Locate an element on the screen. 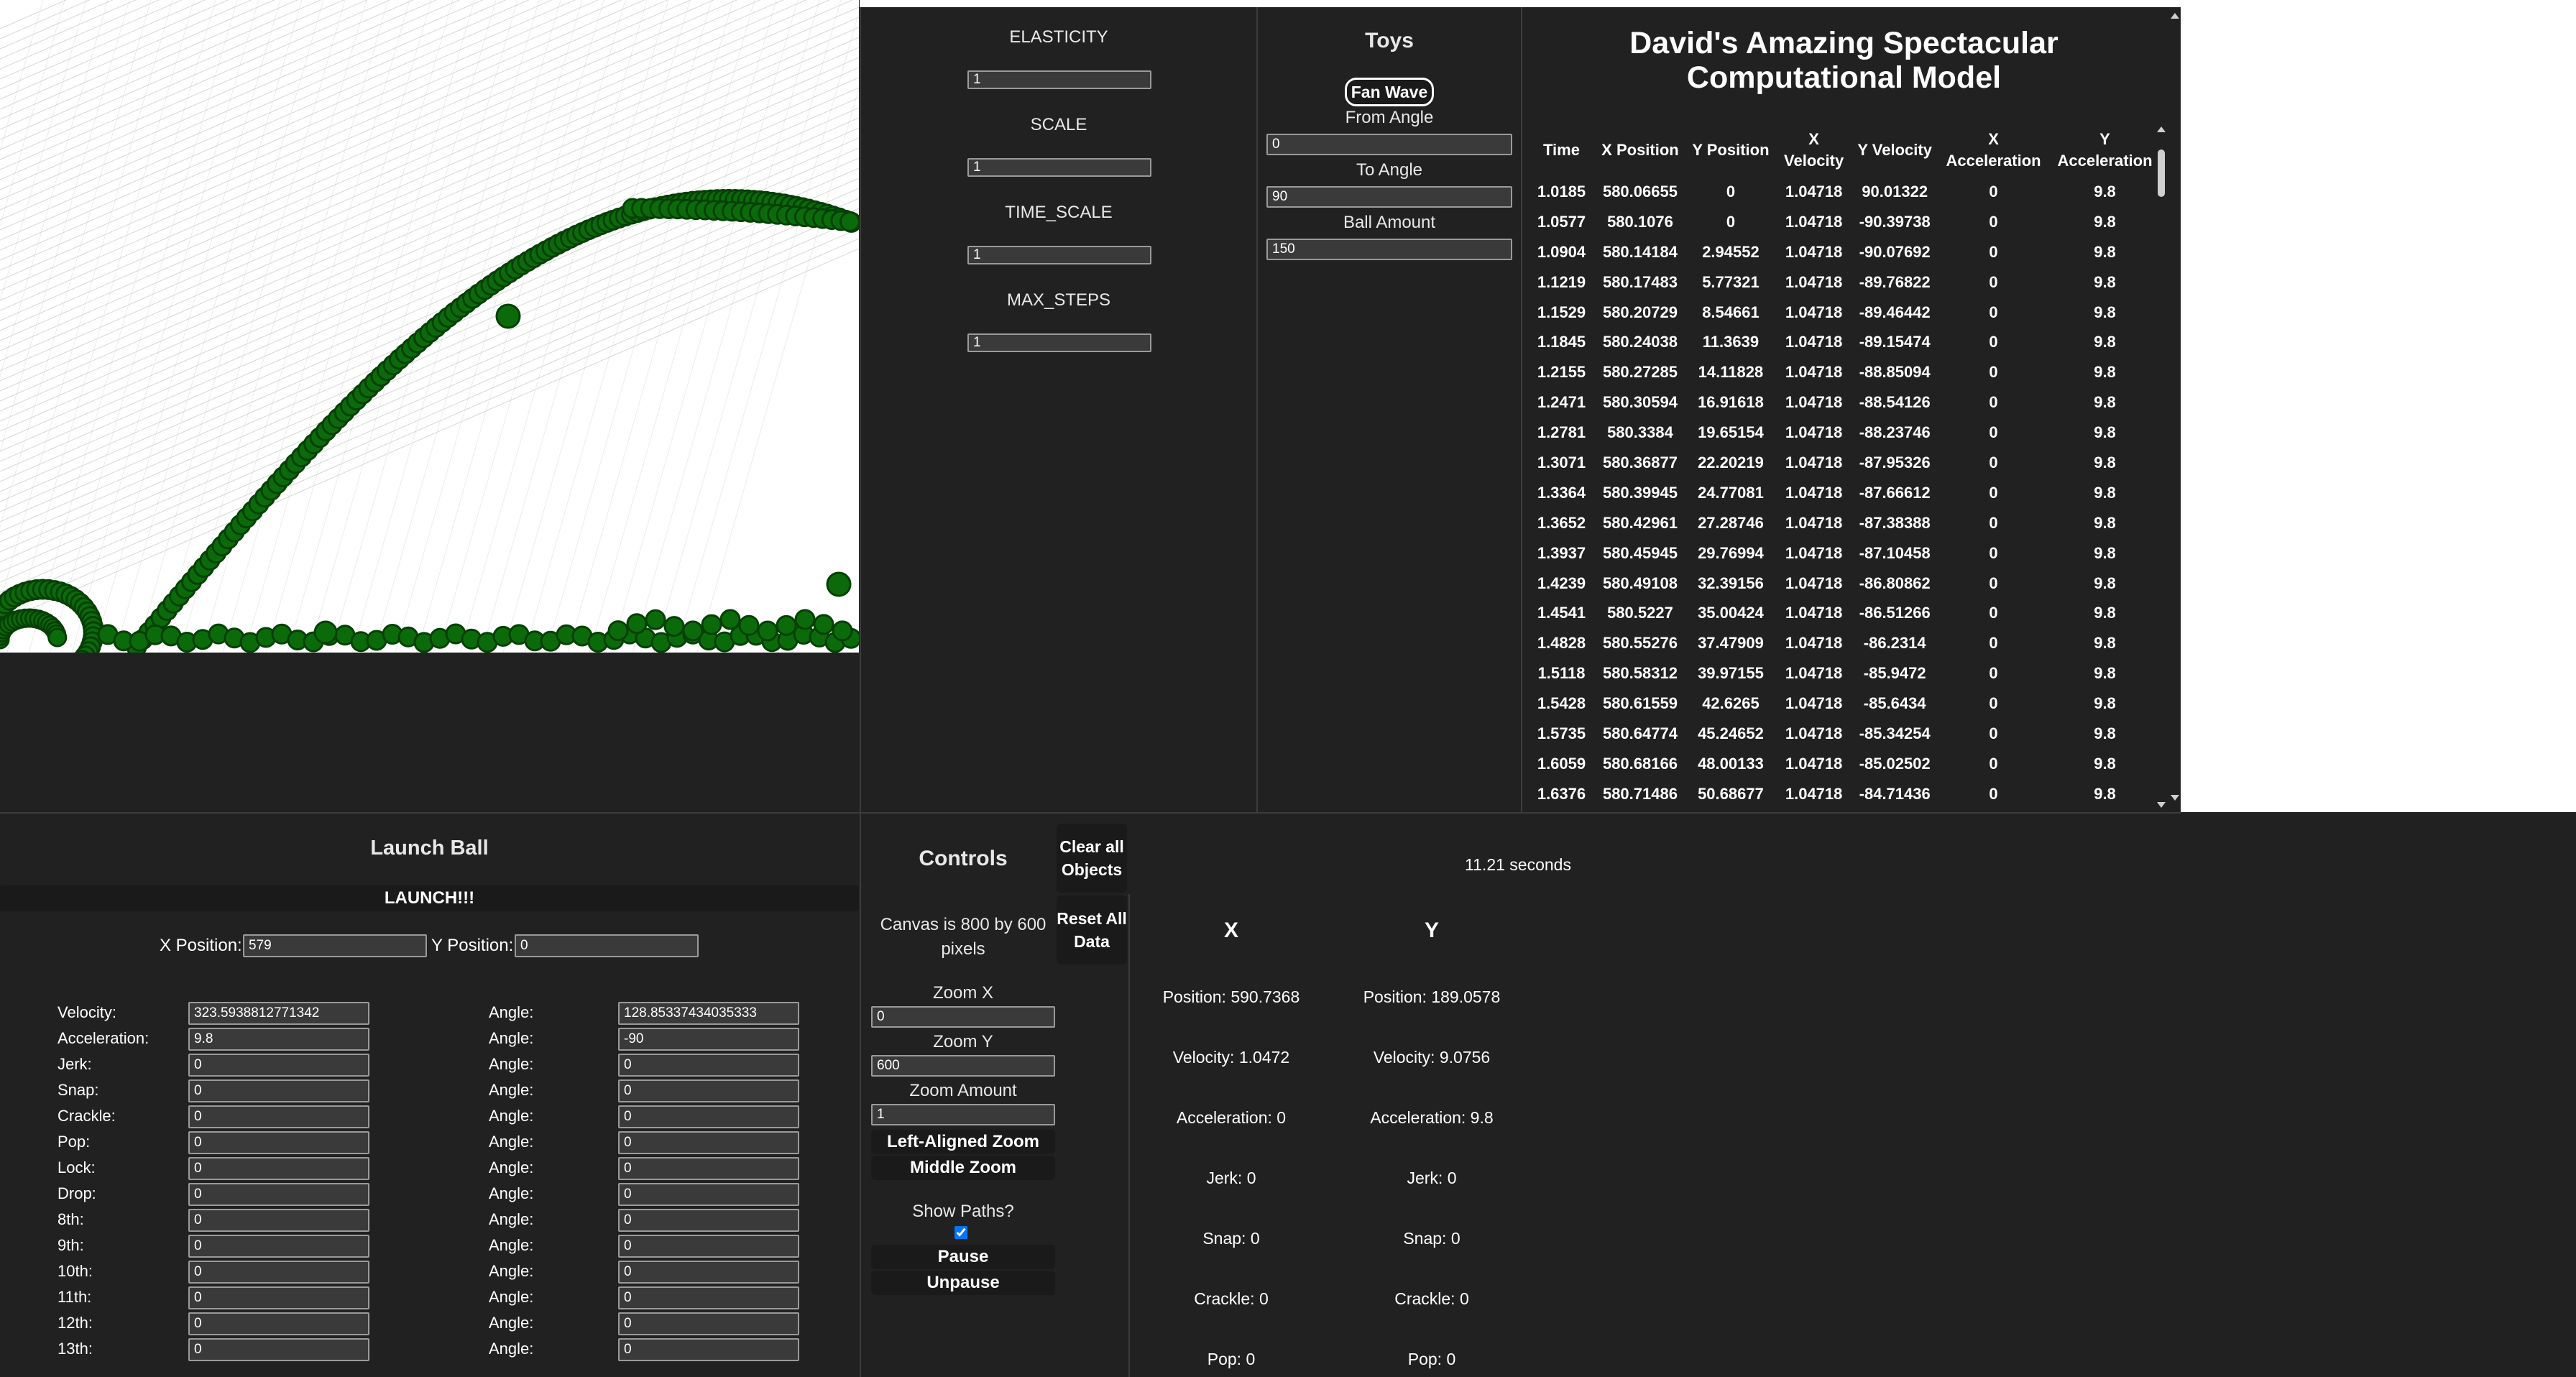  table-cell: 50.68677 is located at coordinates (1731, 793).